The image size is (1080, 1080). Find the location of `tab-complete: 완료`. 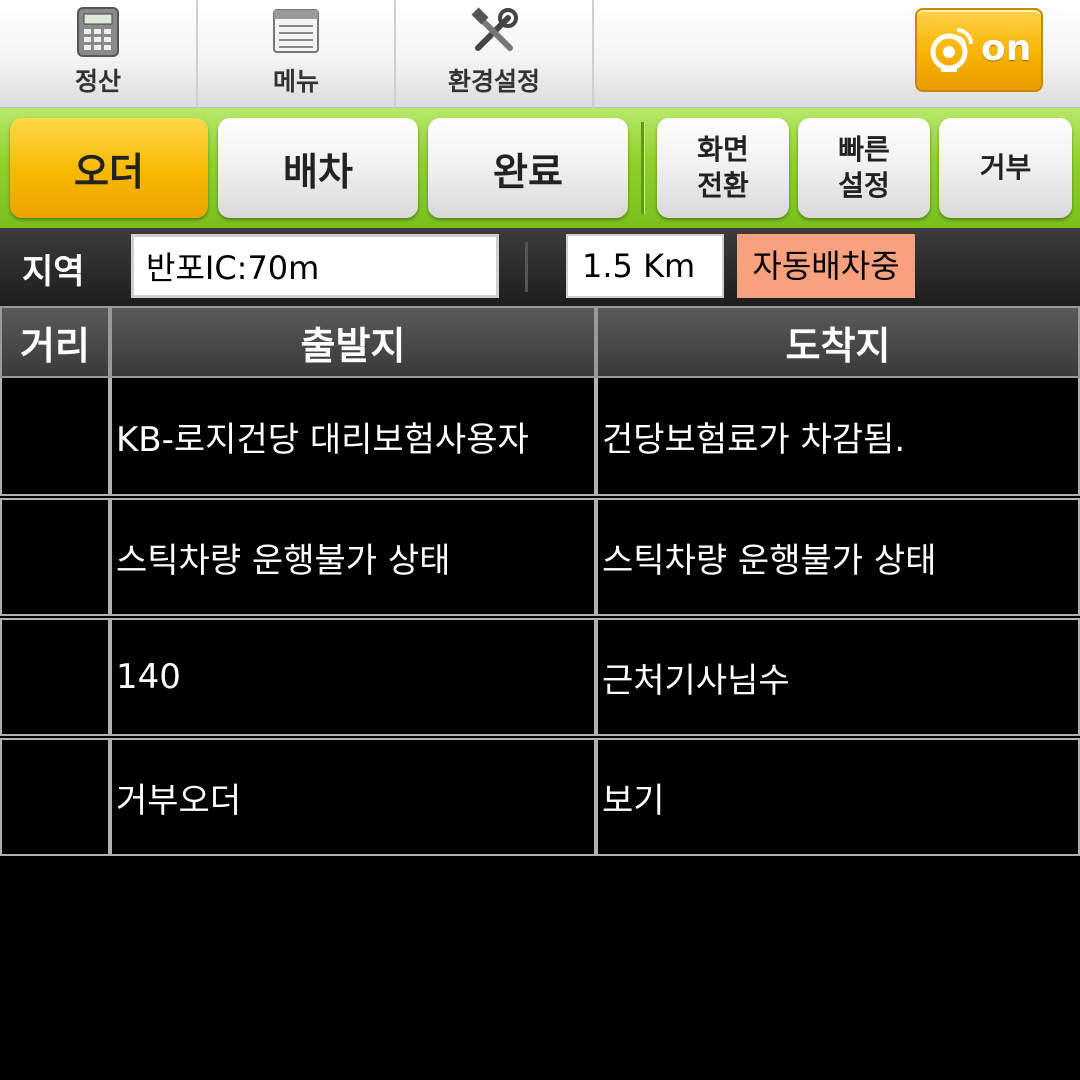

tab-complete: 완료 is located at coordinates (528, 168).